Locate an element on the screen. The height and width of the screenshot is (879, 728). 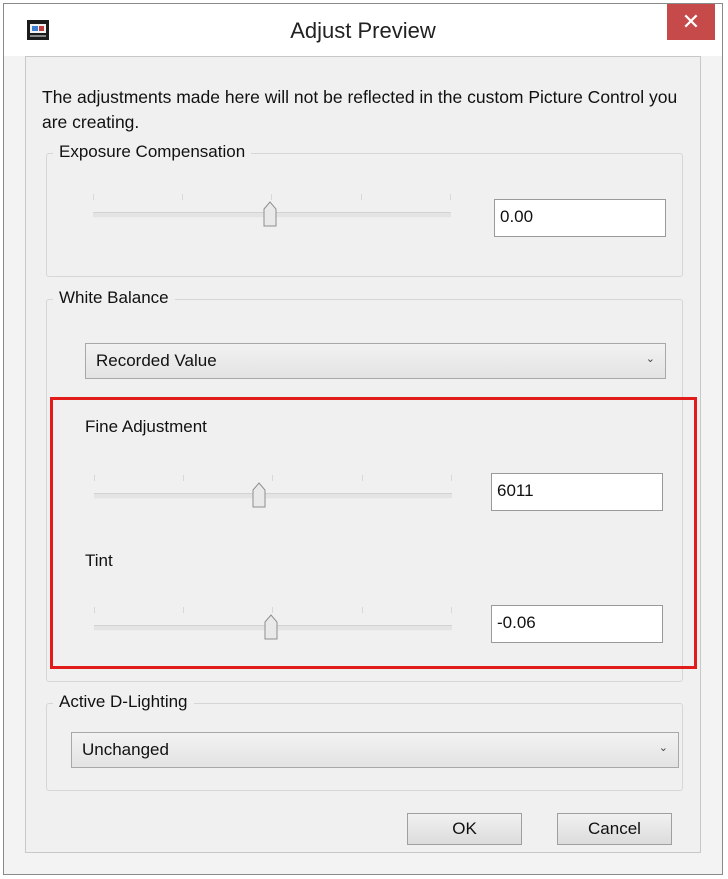
exposure-value-field: 0.00 is located at coordinates (580, 218).